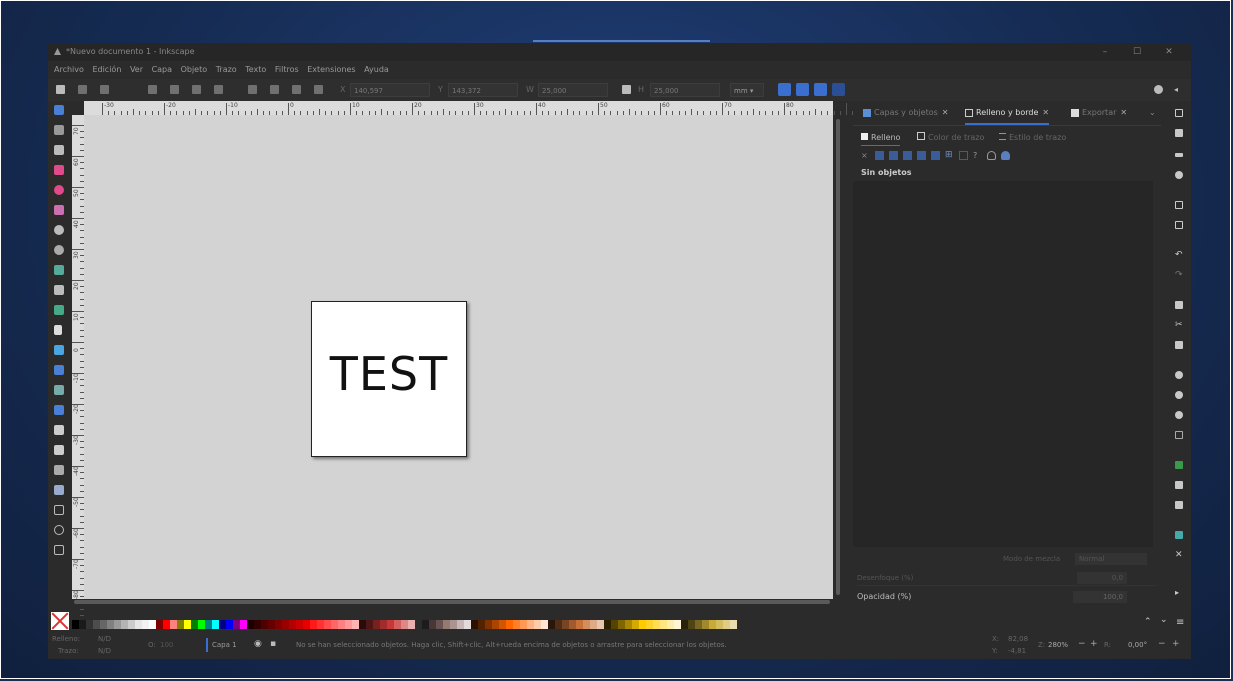 This screenshot has width=1233, height=681. I want to click on pencil-tool-icon, so click(59, 290).